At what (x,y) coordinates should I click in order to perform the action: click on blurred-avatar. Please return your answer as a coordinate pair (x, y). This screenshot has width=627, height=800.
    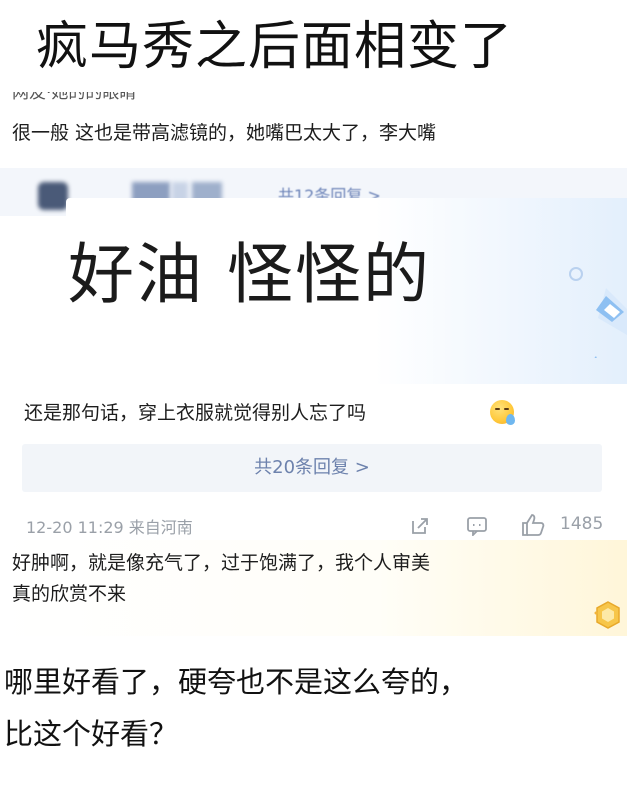
    Looking at the image, I should click on (53, 196).